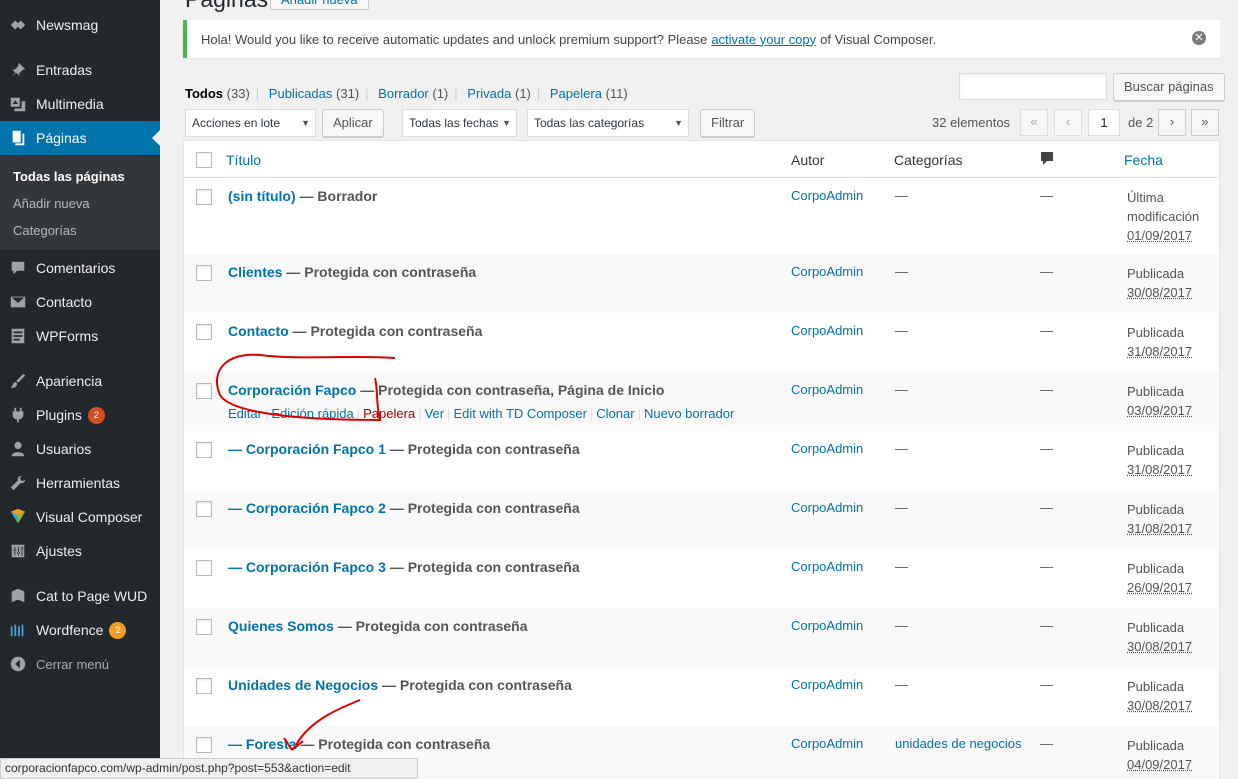  Describe the element at coordinates (1047, 160) in the screenshot. I see `comment-column-icon` at that location.